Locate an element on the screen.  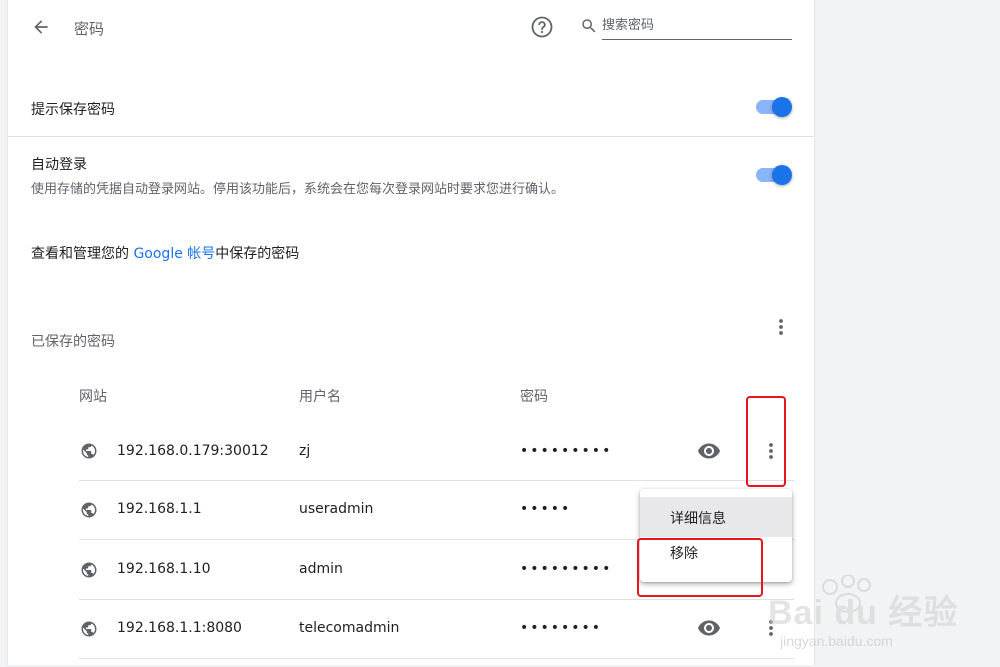
offer-save-label: 提示保存密码 is located at coordinates (73, 110).